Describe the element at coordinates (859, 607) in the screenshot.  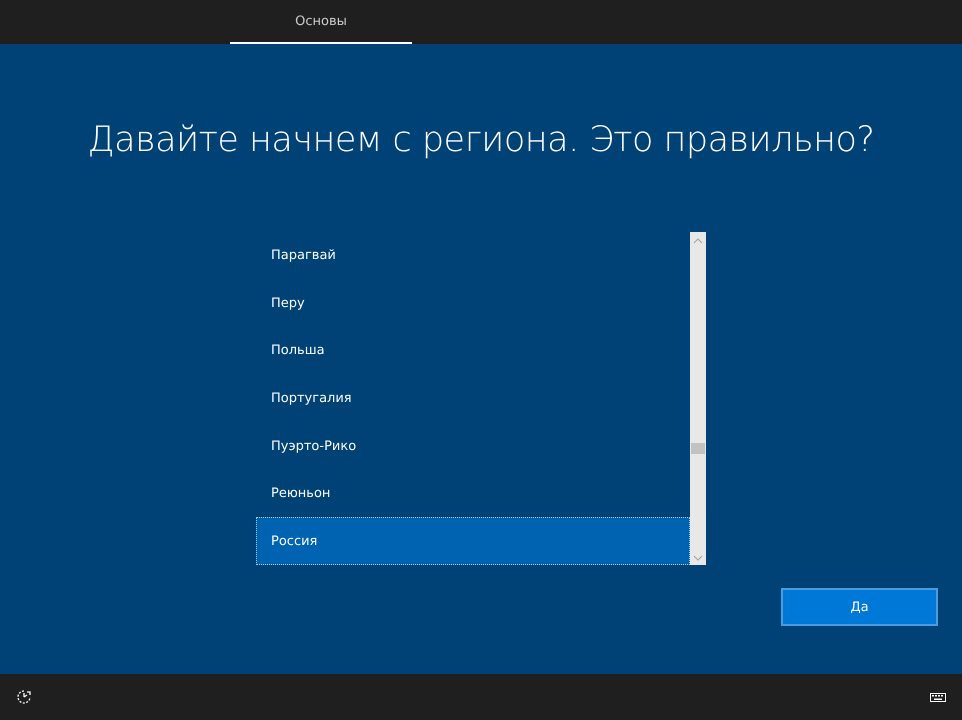
I see `yes-button: Да` at that location.